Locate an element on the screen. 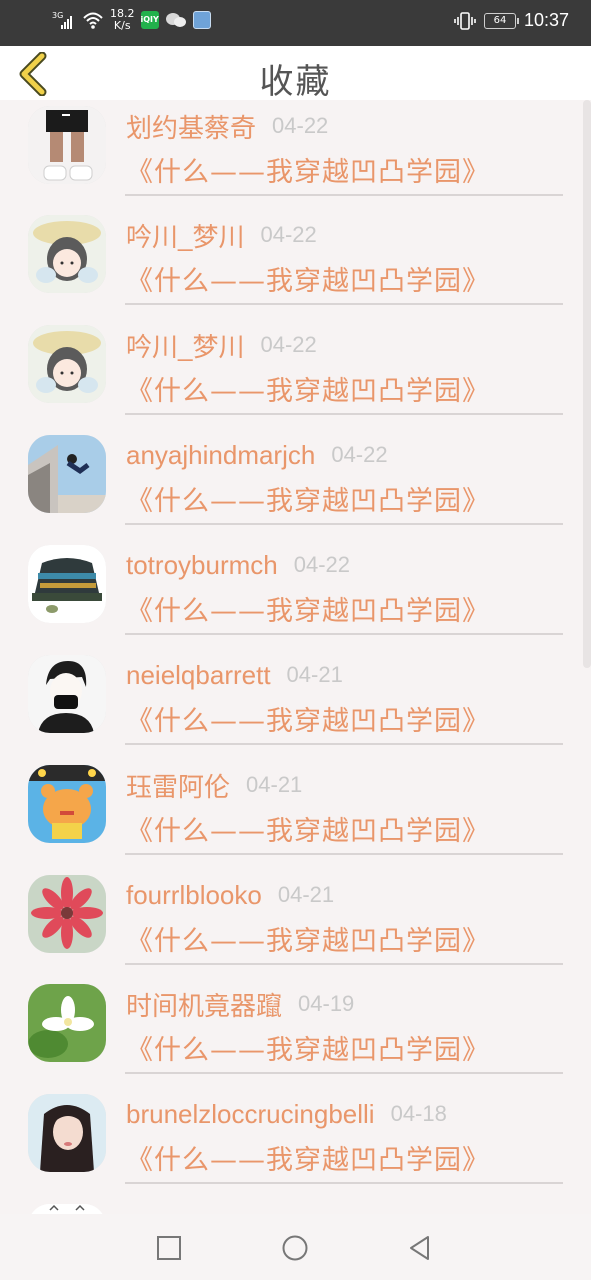  list-item: 时间机竟器躥 04-19 《什么——我穿越凹凸学园》 is located at coordinates (295, 1039).